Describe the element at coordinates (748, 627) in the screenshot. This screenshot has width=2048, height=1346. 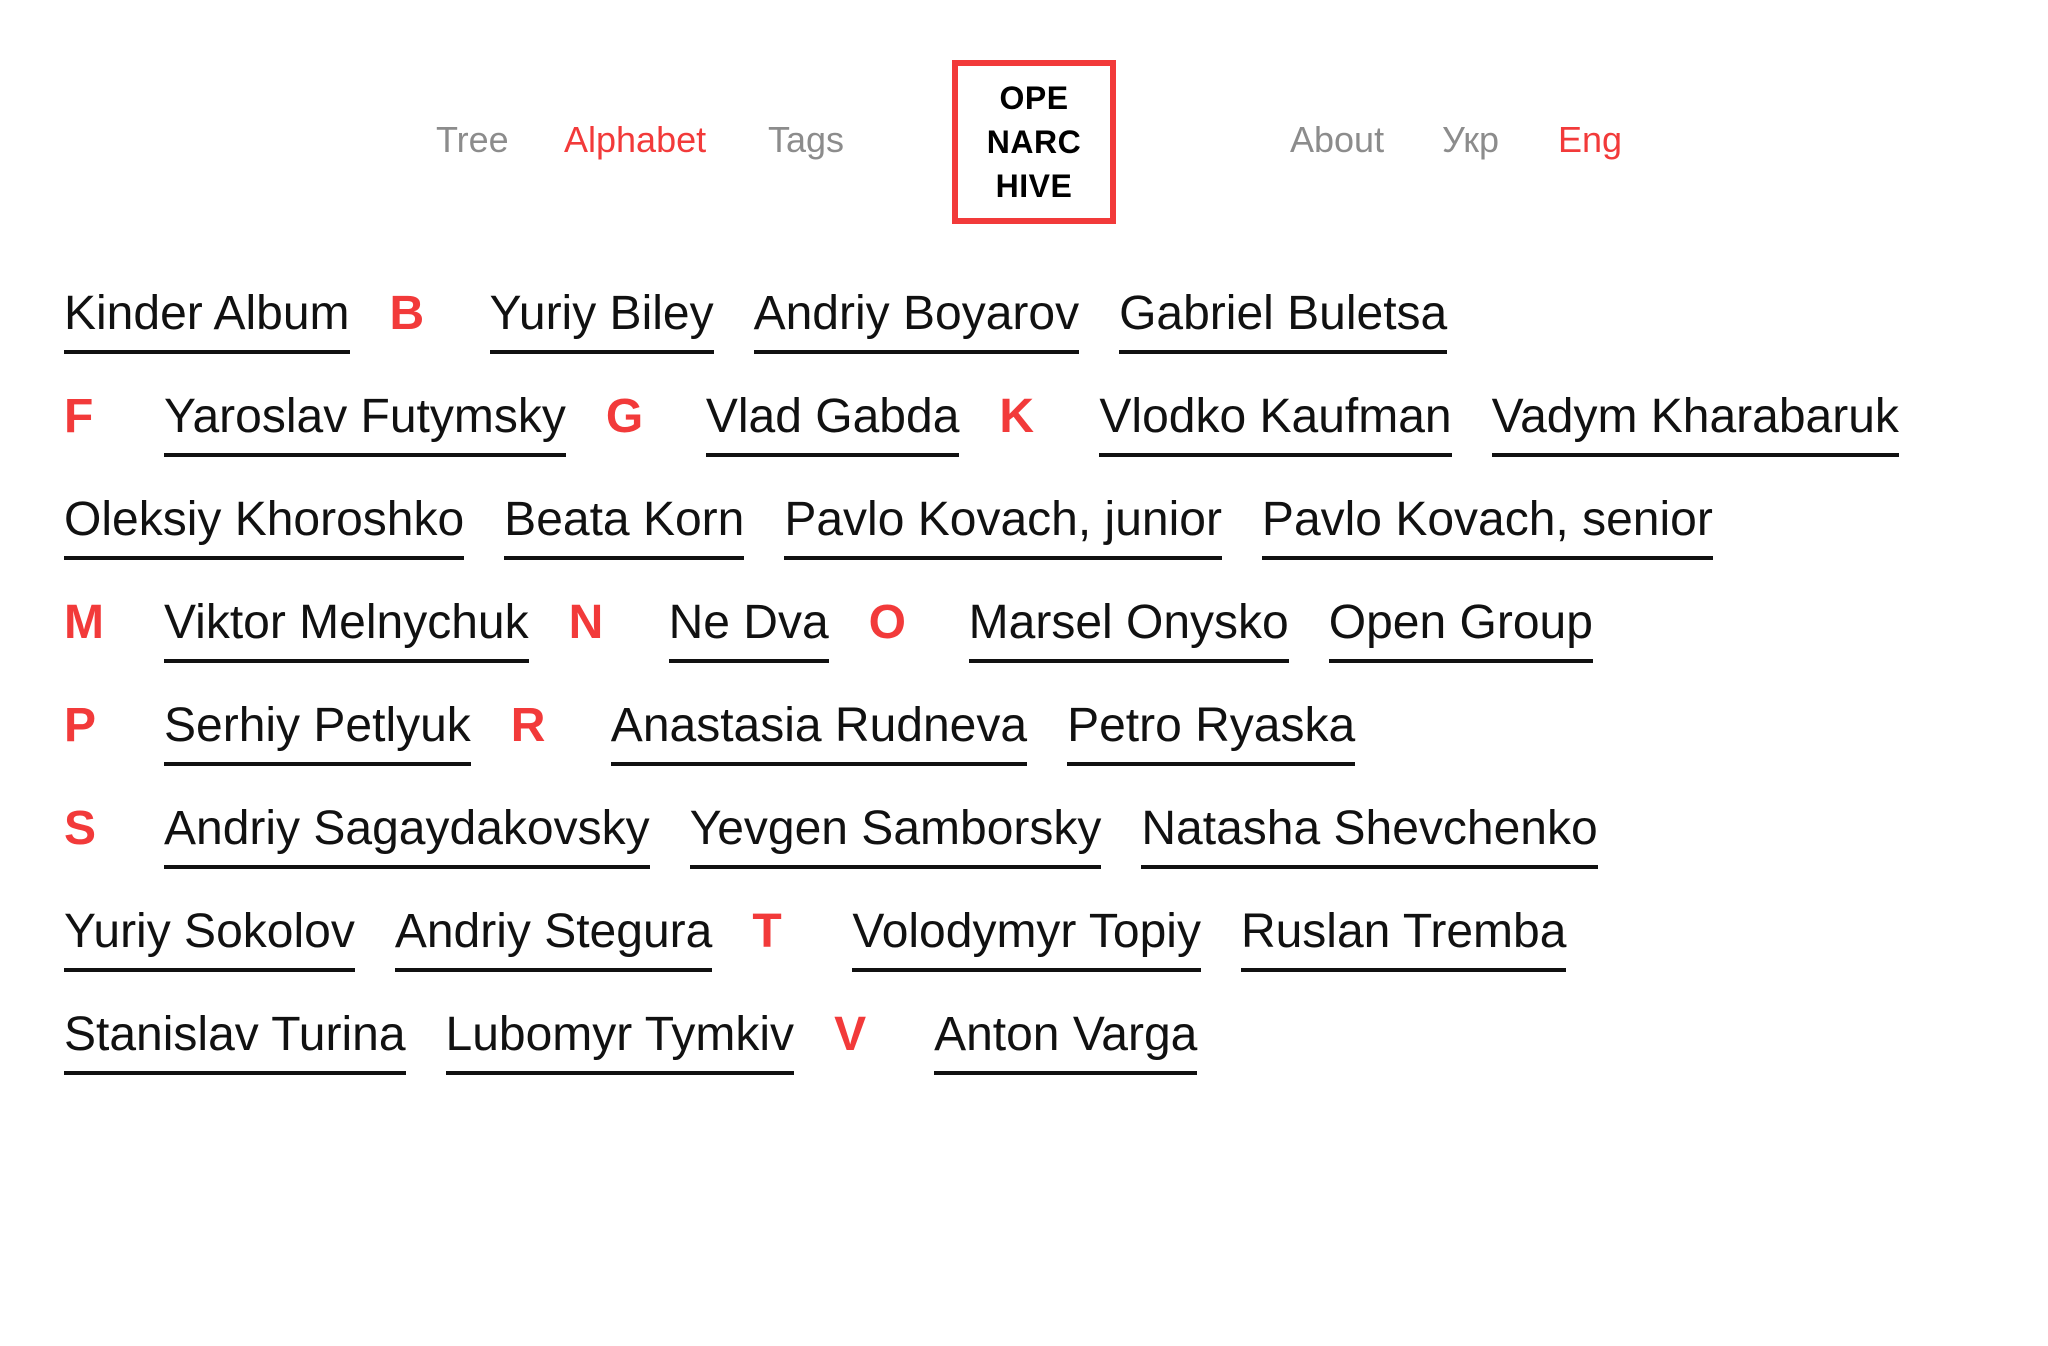
I see `artist-link: Ne Dva` at that location.